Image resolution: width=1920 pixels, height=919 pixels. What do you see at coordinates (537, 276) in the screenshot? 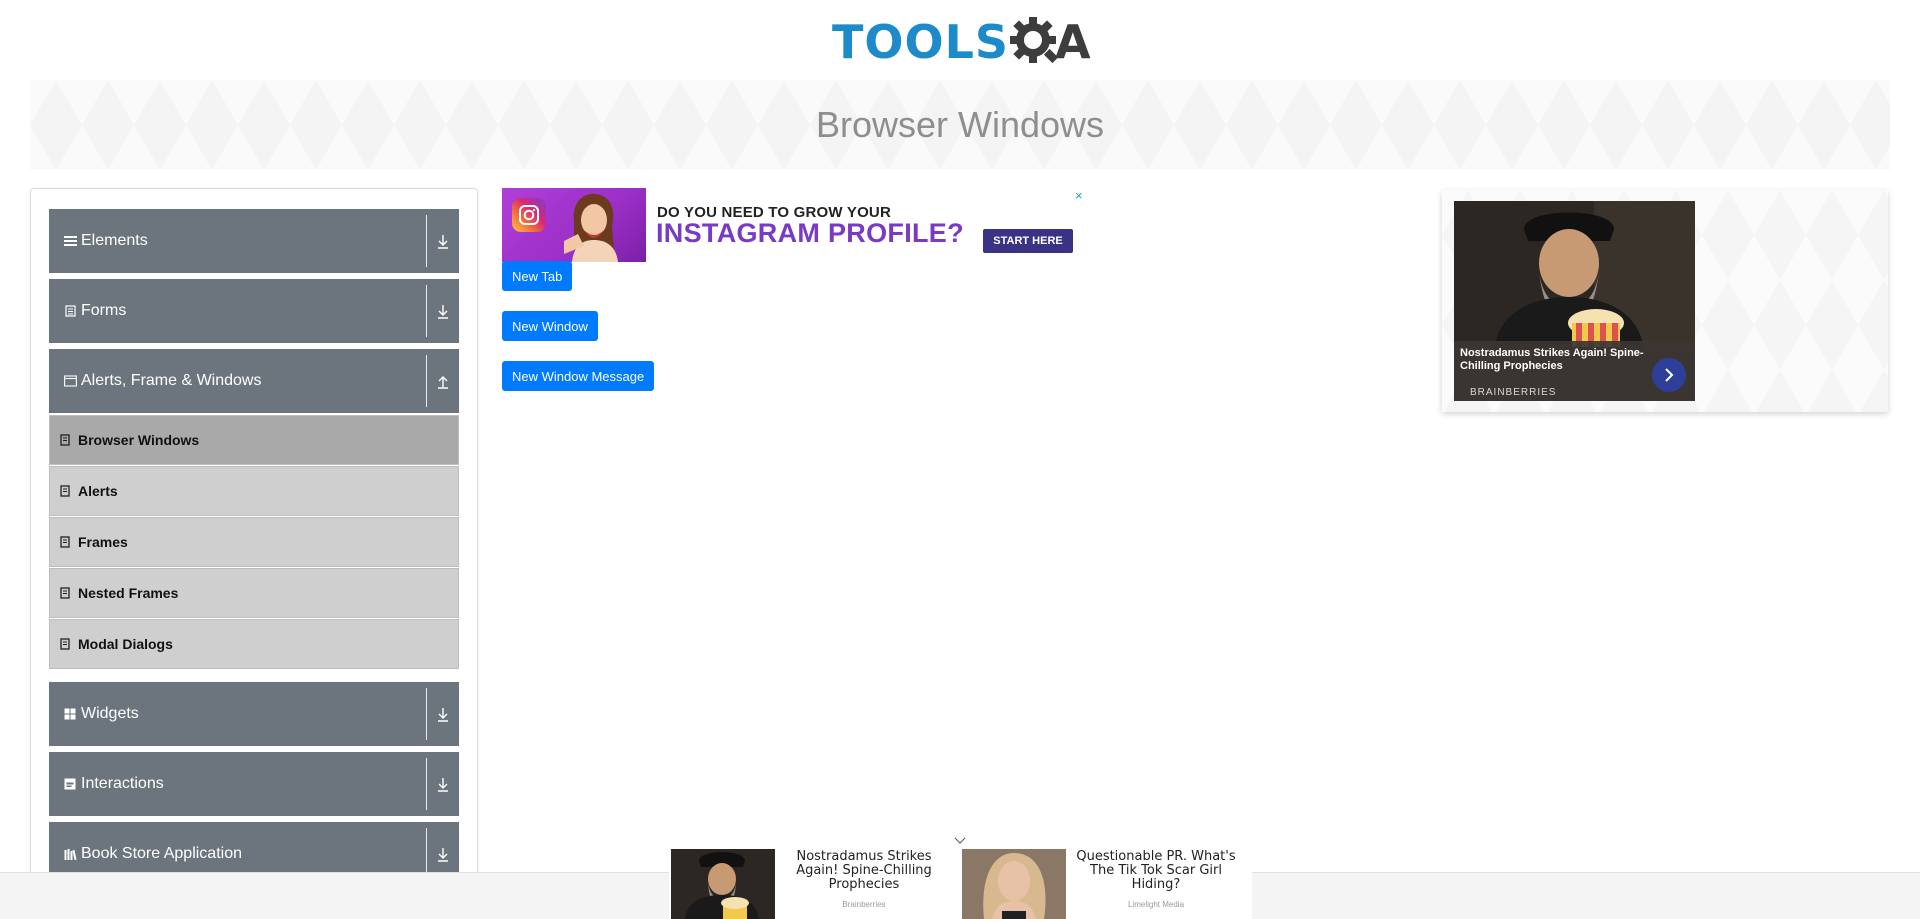
I see `new-tab-button: New Tab` at bounding box center [537, 276].